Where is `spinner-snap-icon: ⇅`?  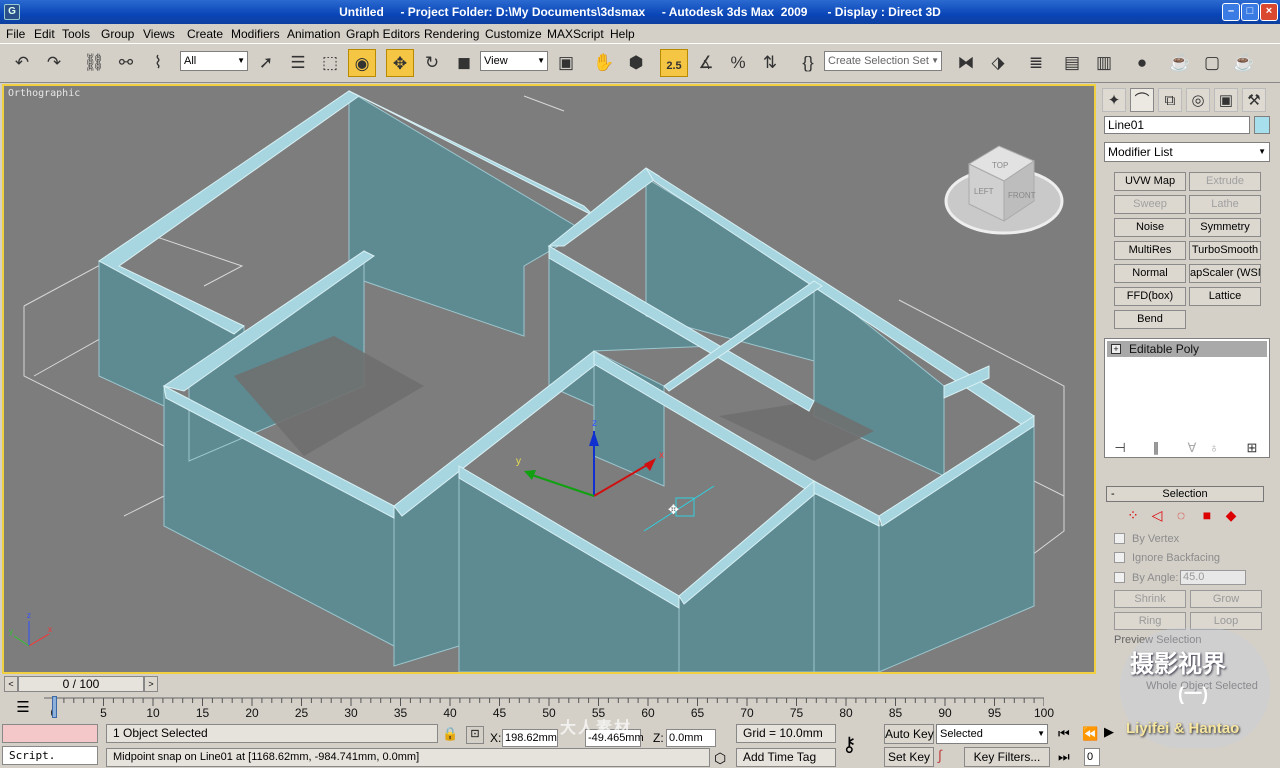
spinner-snap-icon: ⇅ is located at coordinates (770, 63).